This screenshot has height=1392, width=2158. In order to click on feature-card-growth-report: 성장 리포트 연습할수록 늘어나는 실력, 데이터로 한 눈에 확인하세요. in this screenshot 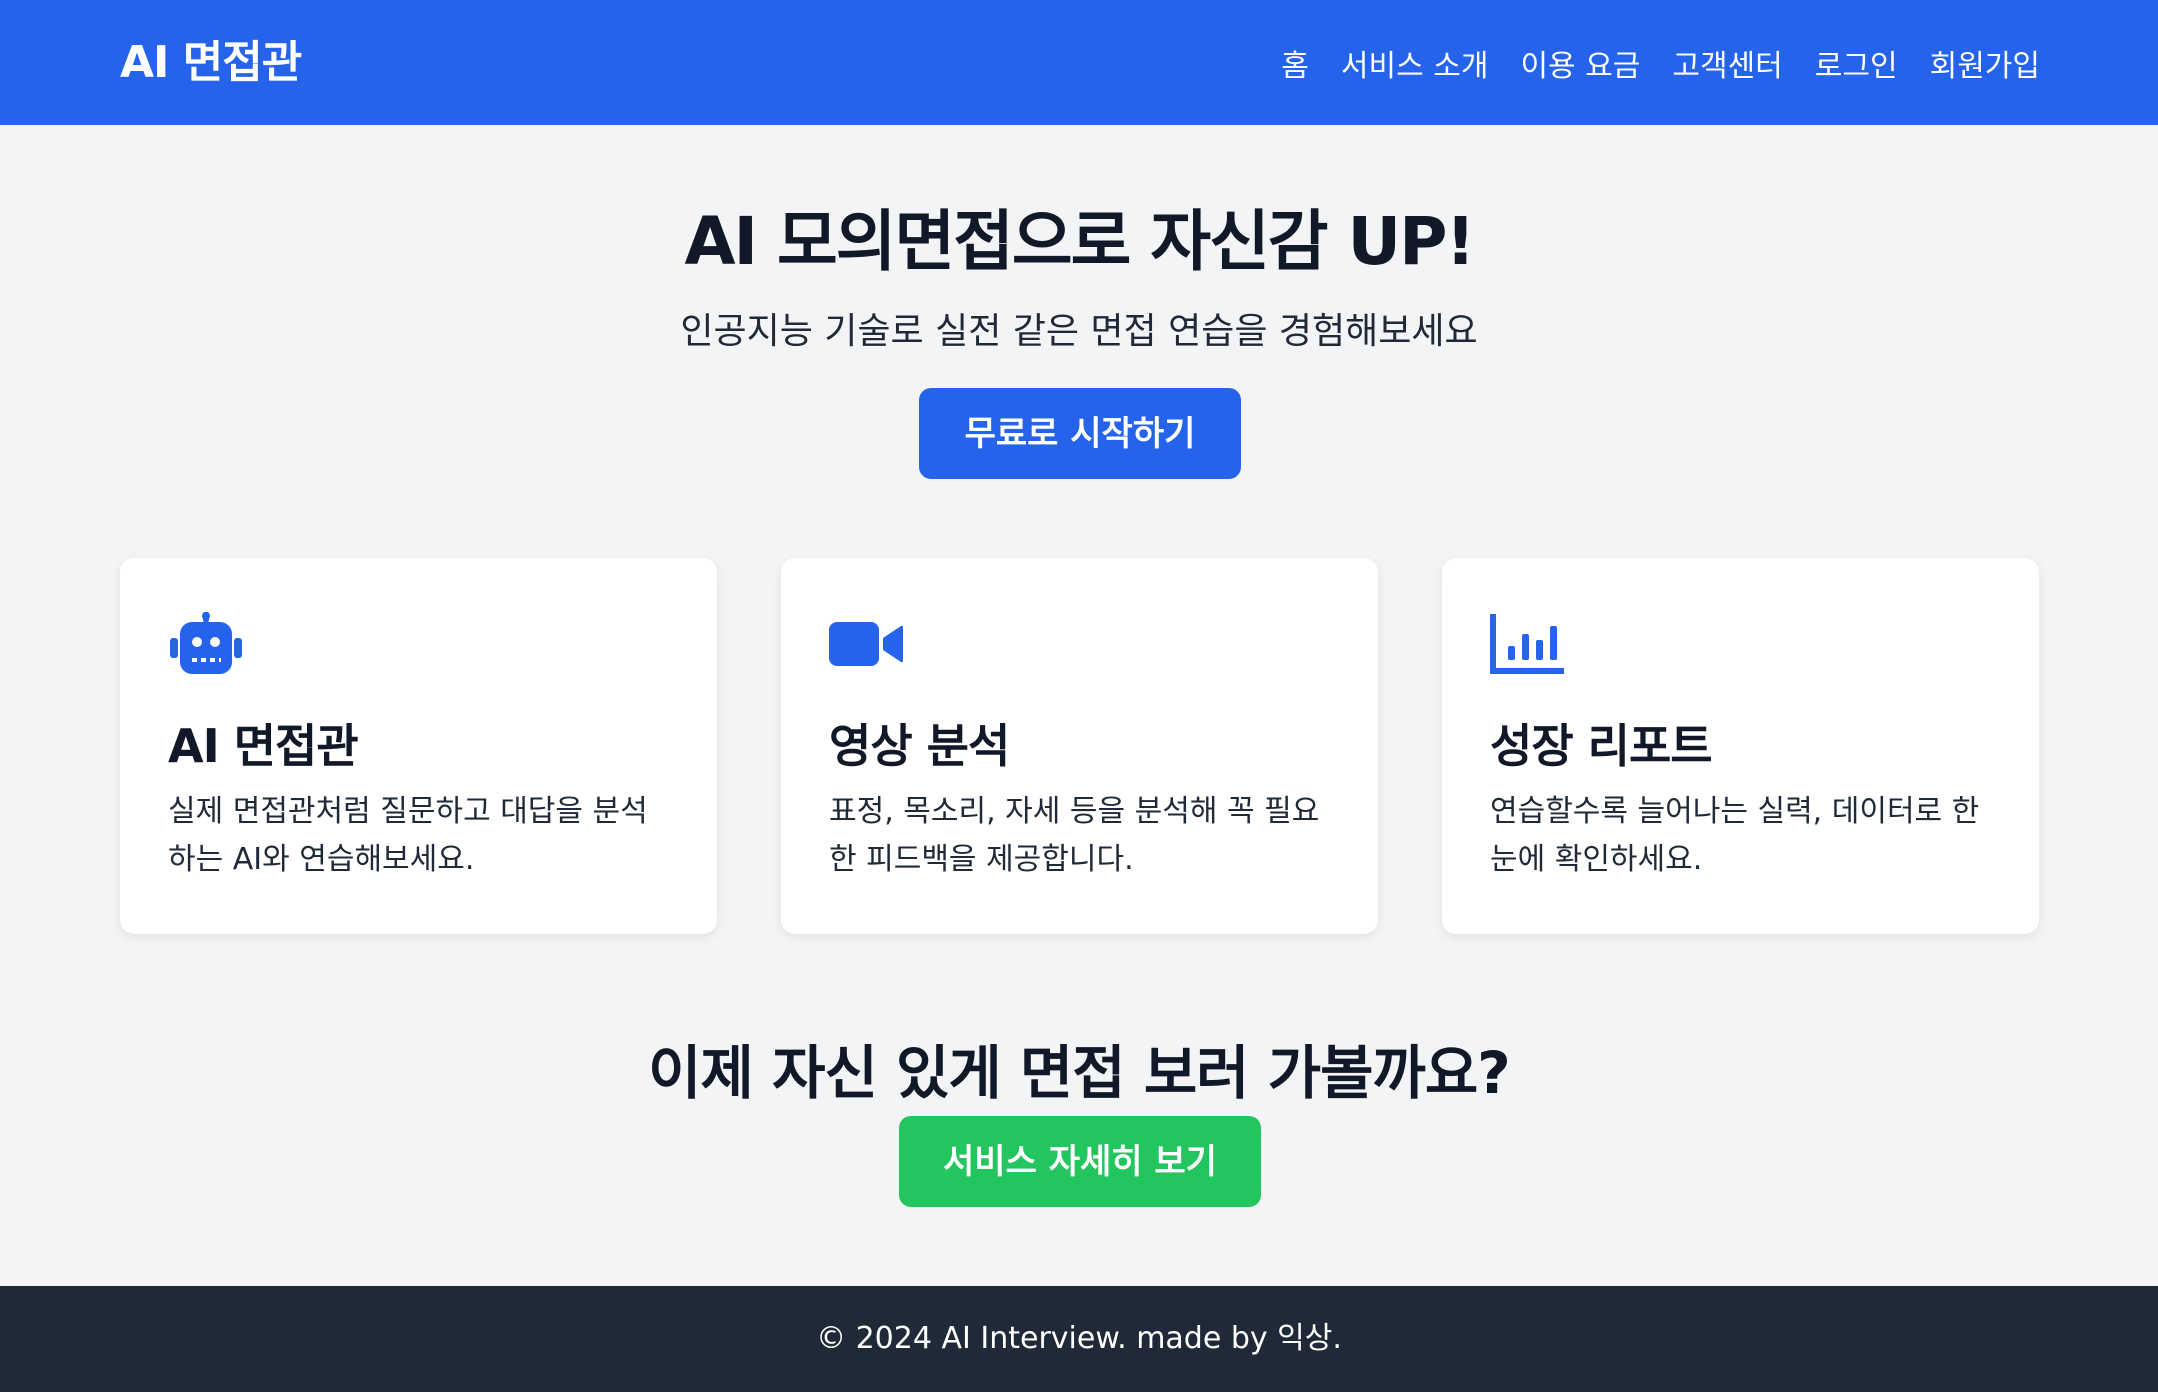, I will do `click(1740, 746)`.